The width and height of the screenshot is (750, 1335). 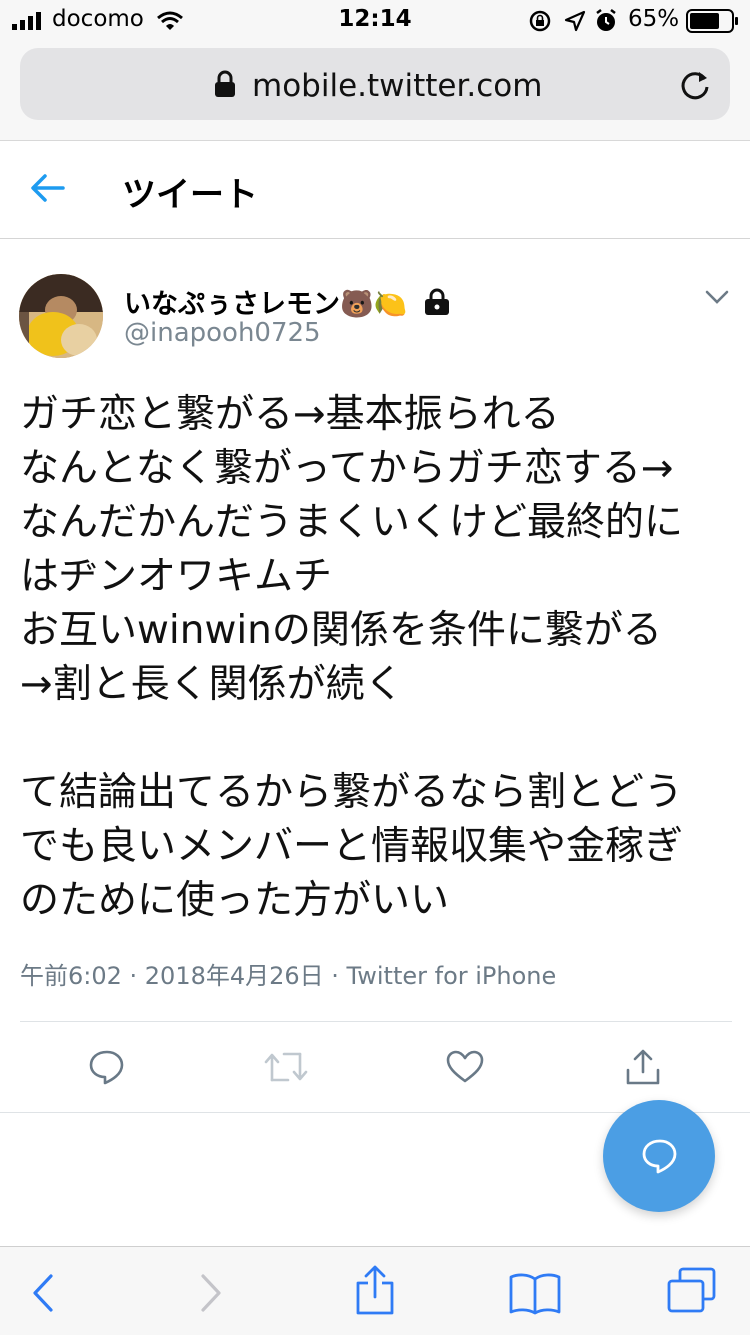 I want to click on tweet-timestamp: 午前6:02 · 2018年4月26日 · Twitter for iPhone, so click(x=288, y=973).